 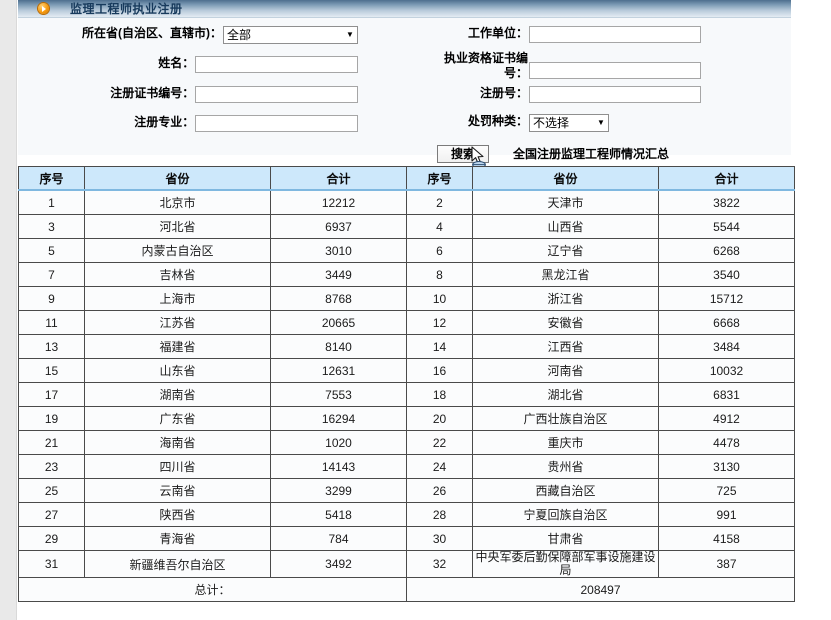 I want to click on field-province: 所在省(自治区、直辖市)： 全部 ▼, so click(x=188, y=35).